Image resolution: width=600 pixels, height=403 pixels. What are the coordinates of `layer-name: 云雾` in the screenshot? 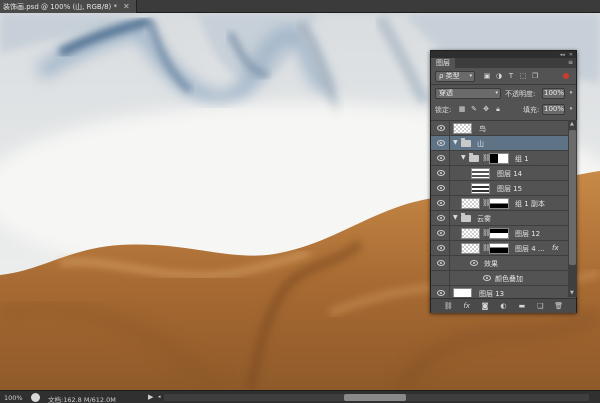 It's located at (484, 219).